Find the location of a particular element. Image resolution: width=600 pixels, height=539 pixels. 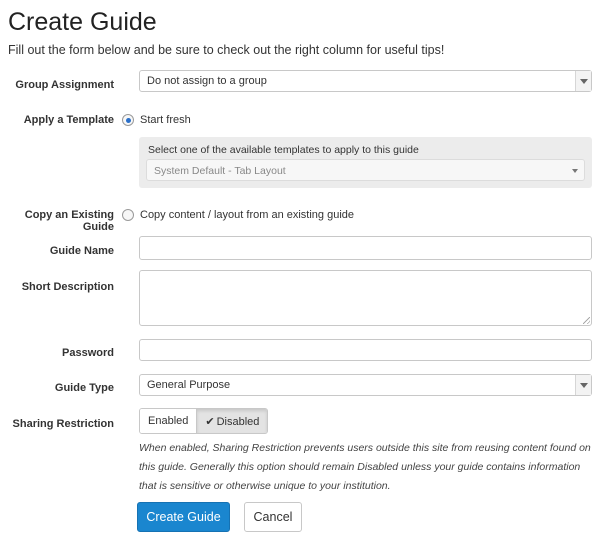

create-guide-button: Create Guide is located at coordinates (183, 517).